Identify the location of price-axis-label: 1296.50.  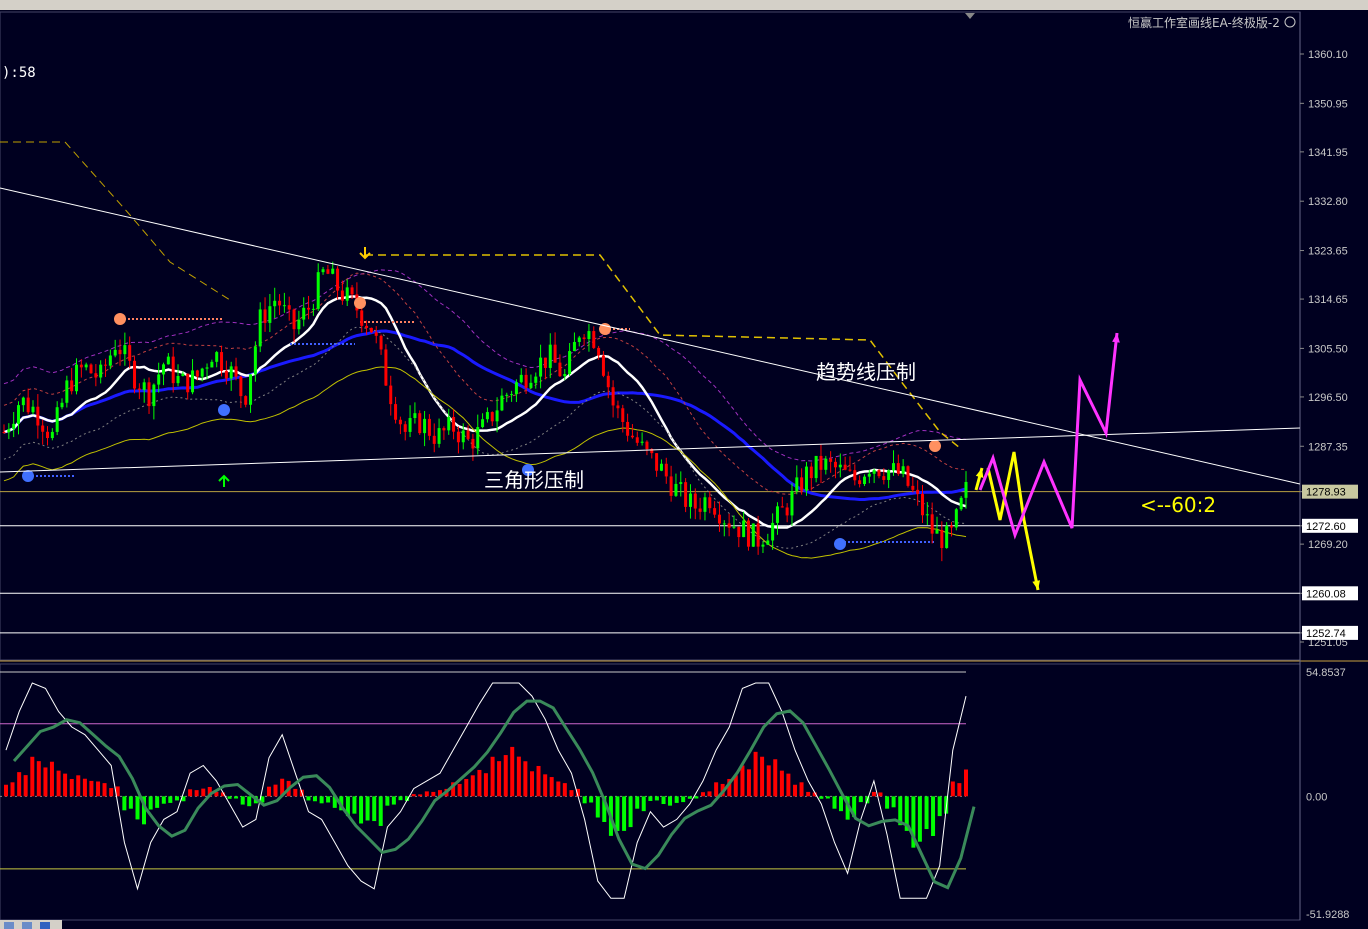
(1328, 398).